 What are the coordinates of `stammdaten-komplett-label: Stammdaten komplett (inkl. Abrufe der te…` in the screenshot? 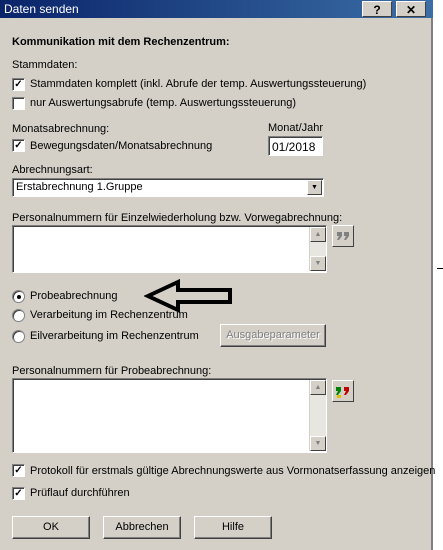 It's located at (198, 84).